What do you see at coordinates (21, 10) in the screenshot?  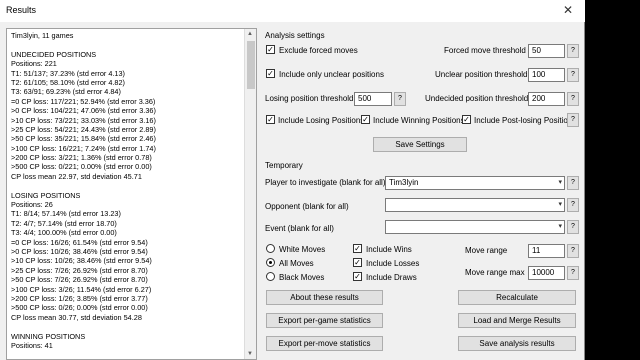 I see `window-title: Results` at bounding box center [21, 10].